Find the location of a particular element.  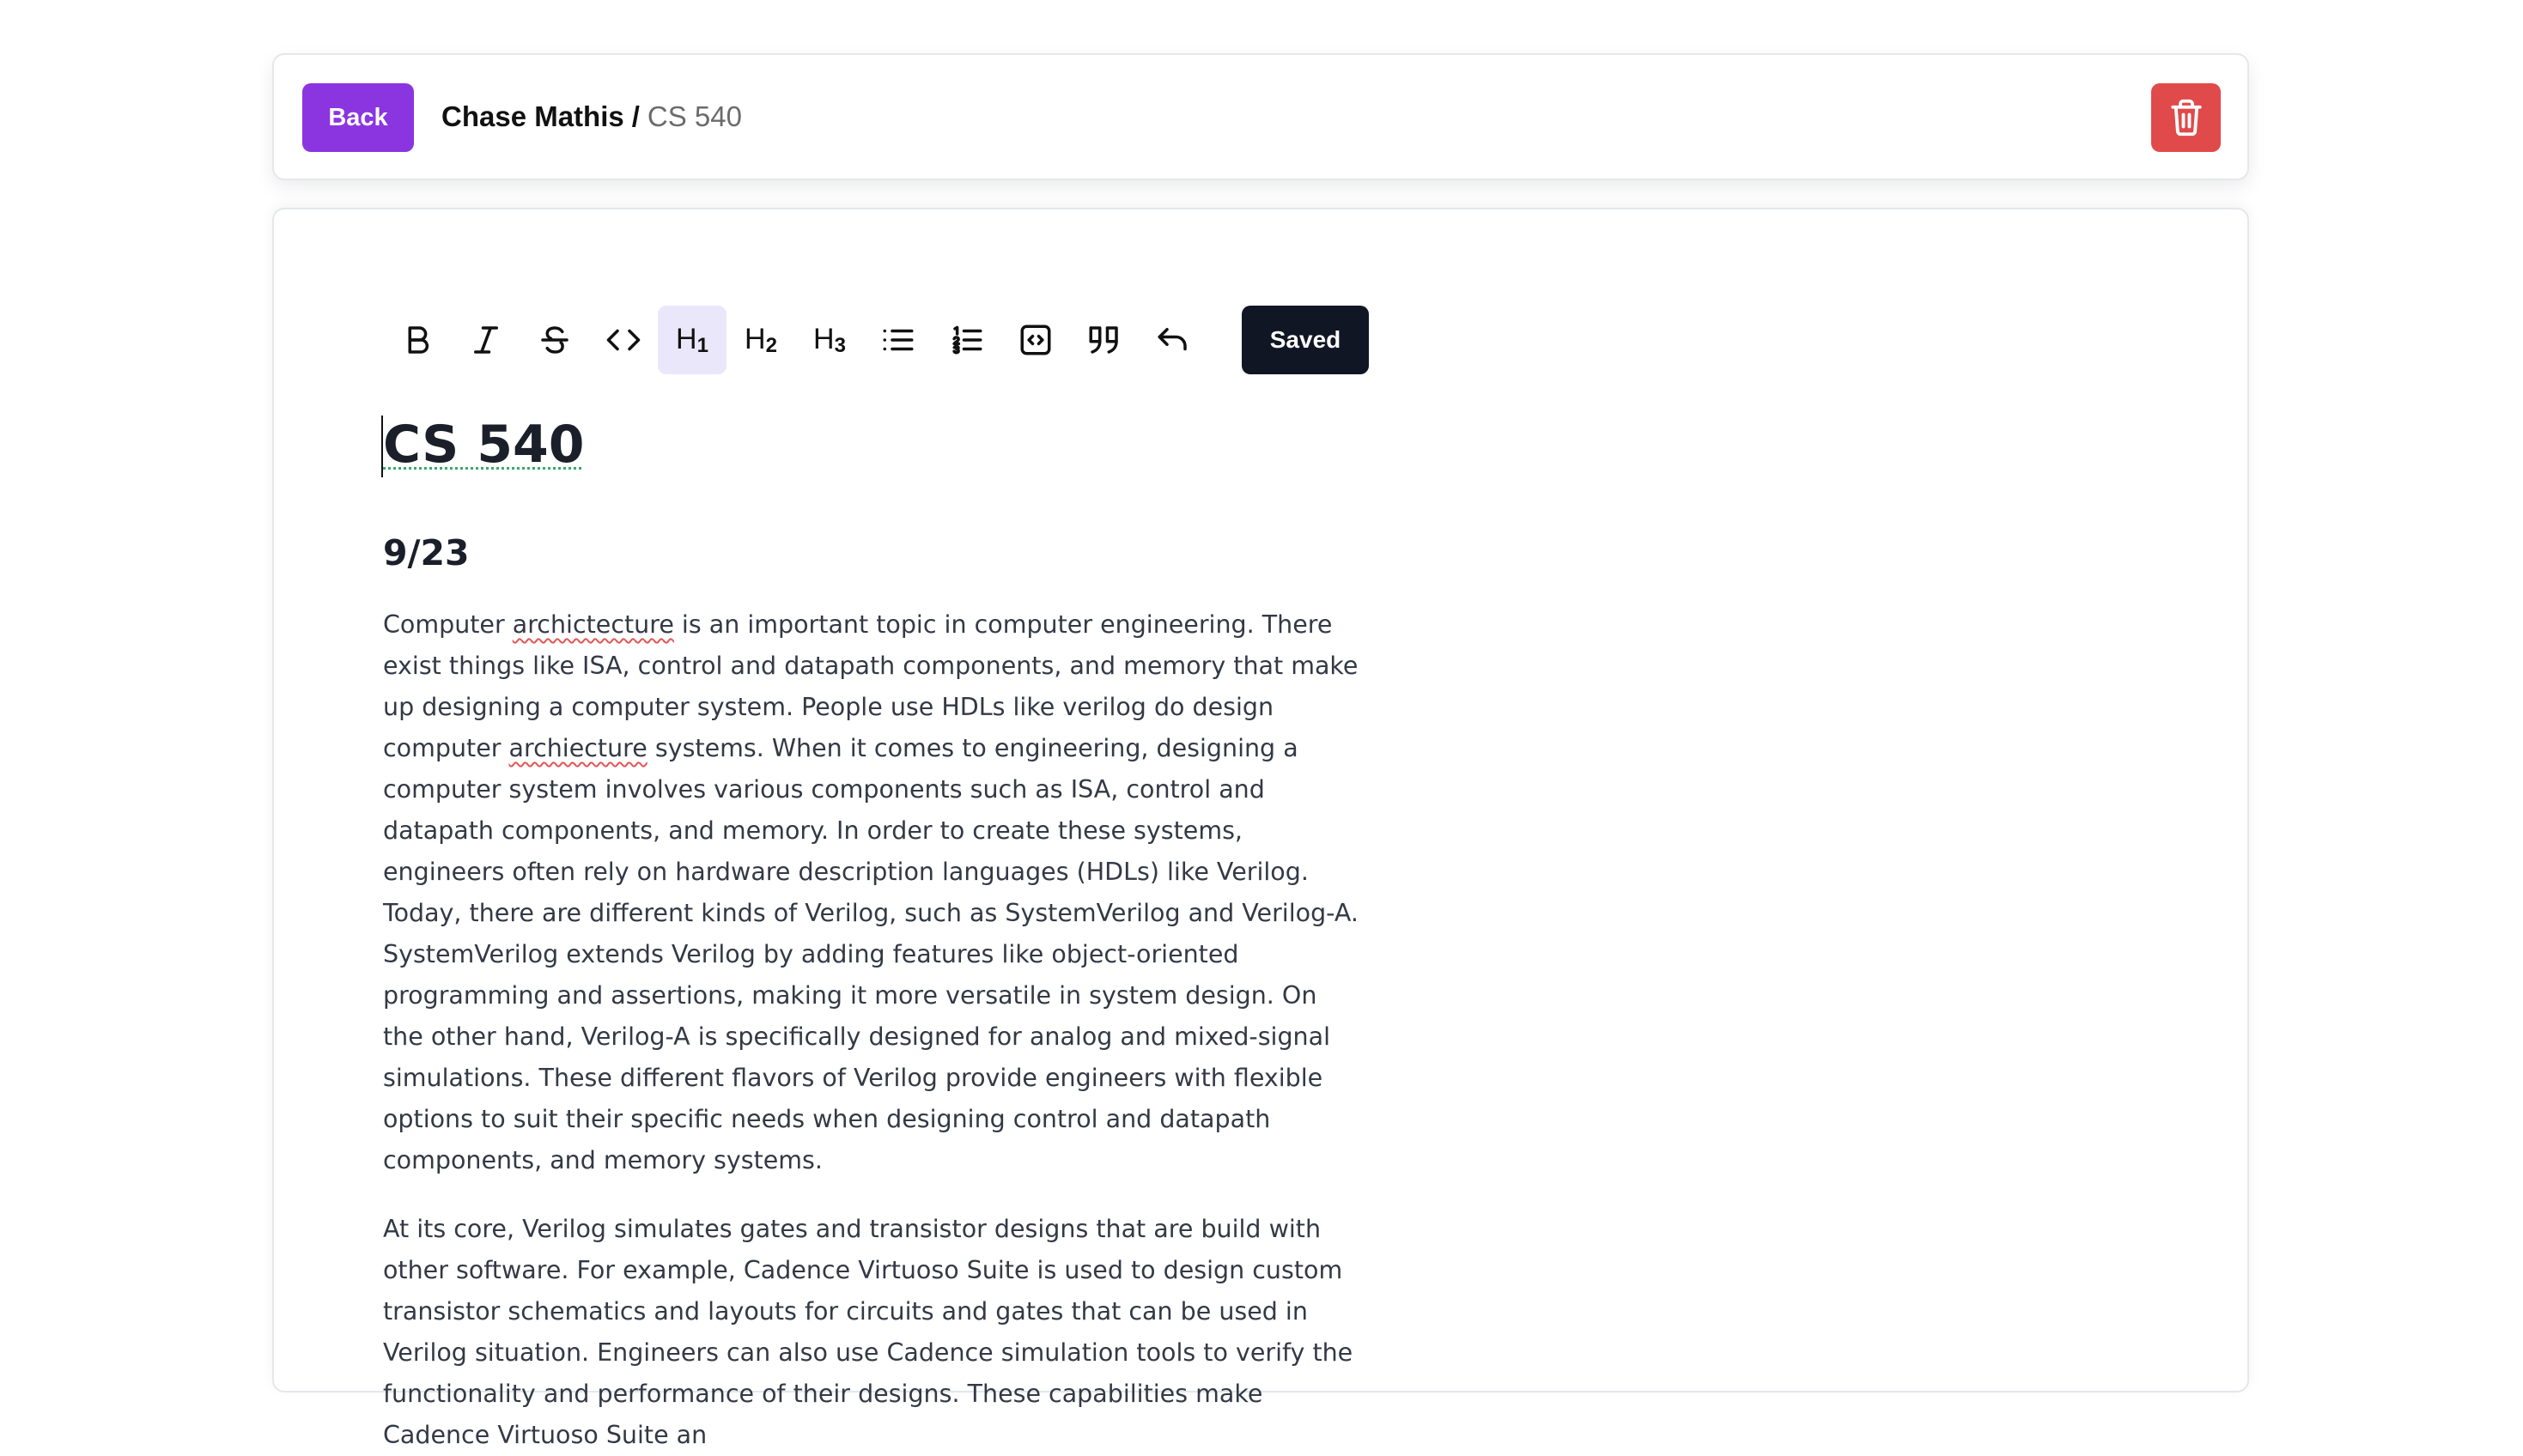

breadcrumb: Chase Mathis / CS 540 is located at coordinates (591, 117).